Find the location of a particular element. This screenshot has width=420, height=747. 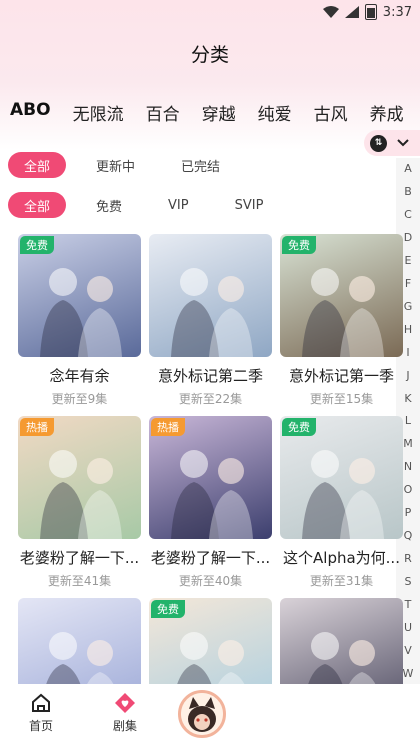

status-filter-row: 全部 更新中 已完结 is located at coordinates (129, 165).